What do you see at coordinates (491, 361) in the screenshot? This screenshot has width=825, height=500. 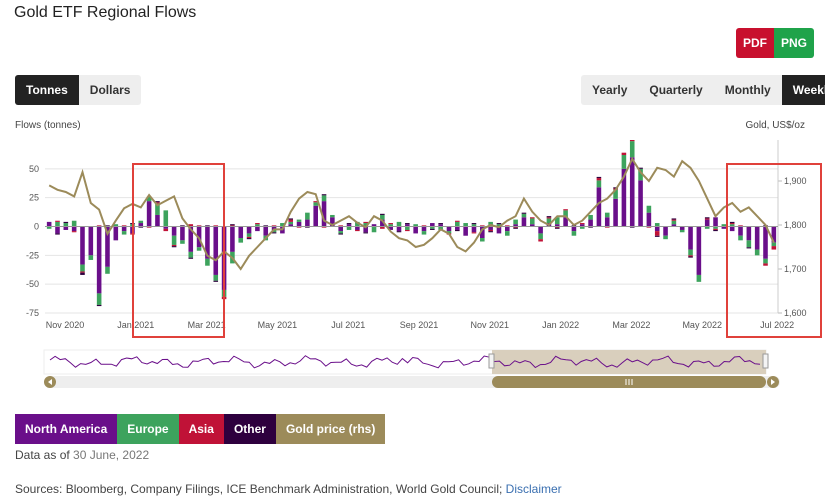 I see `navigator-handle-left` at bounding box center [491, 361].